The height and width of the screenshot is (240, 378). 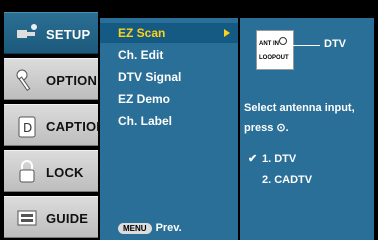 What do you see at coordinates (27, 218) in the screenshot?
I see `guide-icon` at bounding box center [27, 218].